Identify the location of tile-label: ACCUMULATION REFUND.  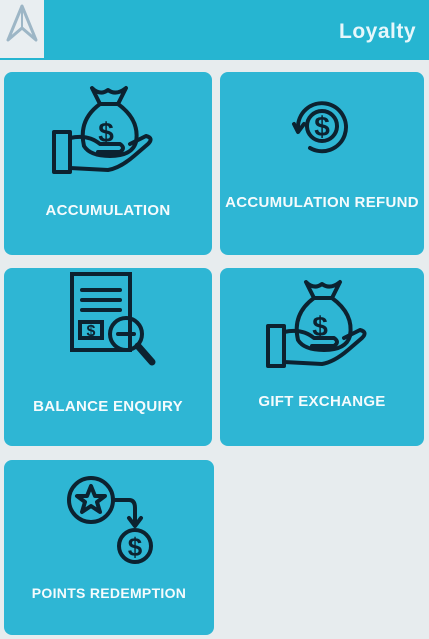
(322, 202).